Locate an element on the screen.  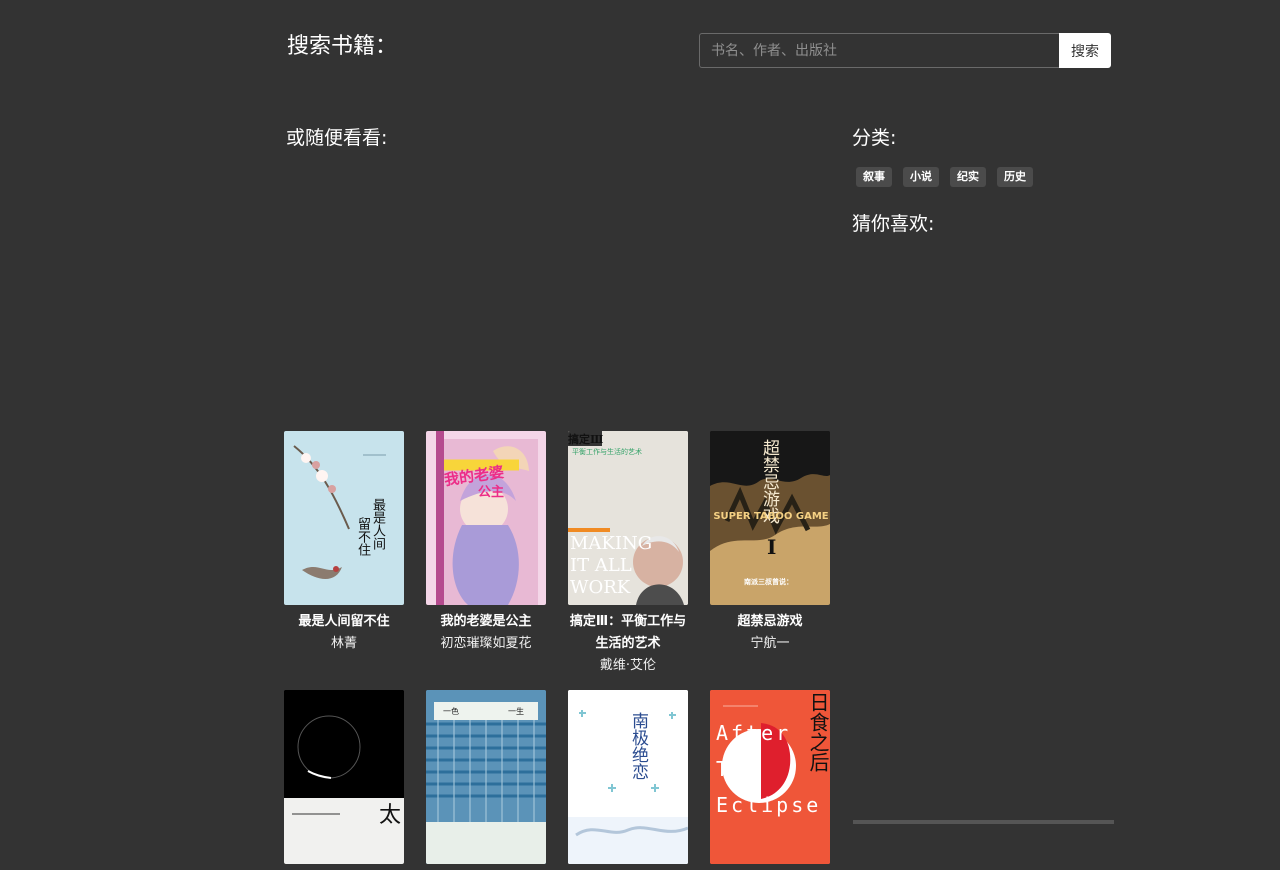
book-cover-english-title: SUPER TABOO GAME is located at coordinates (771, 516).